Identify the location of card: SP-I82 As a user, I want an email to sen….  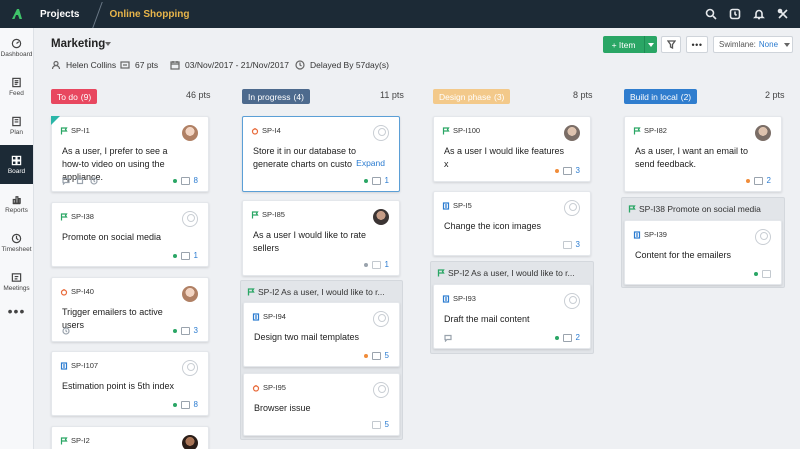
(703, 154).